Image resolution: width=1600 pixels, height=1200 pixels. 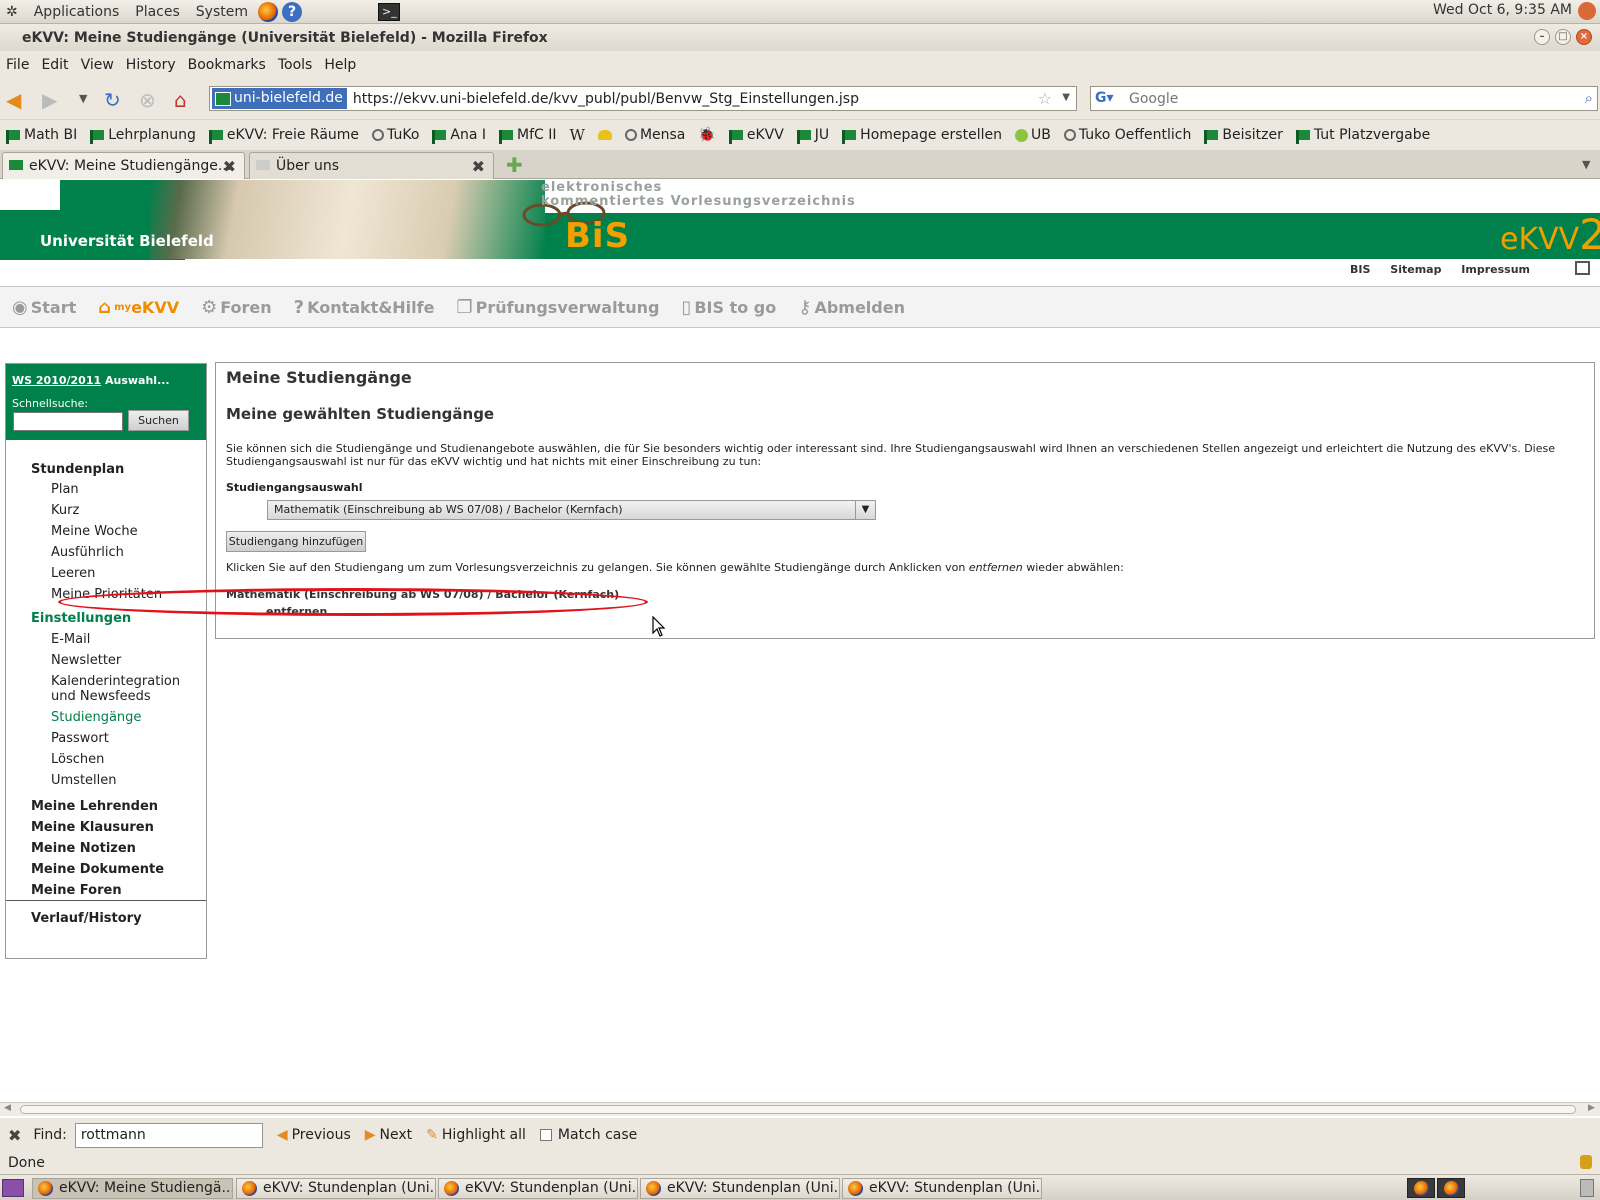 What do you see at coordinates (84, 780) in the screenshot?
I see `sidebar-item-umstellen: Umstellen` at bounding box center [84, 780].